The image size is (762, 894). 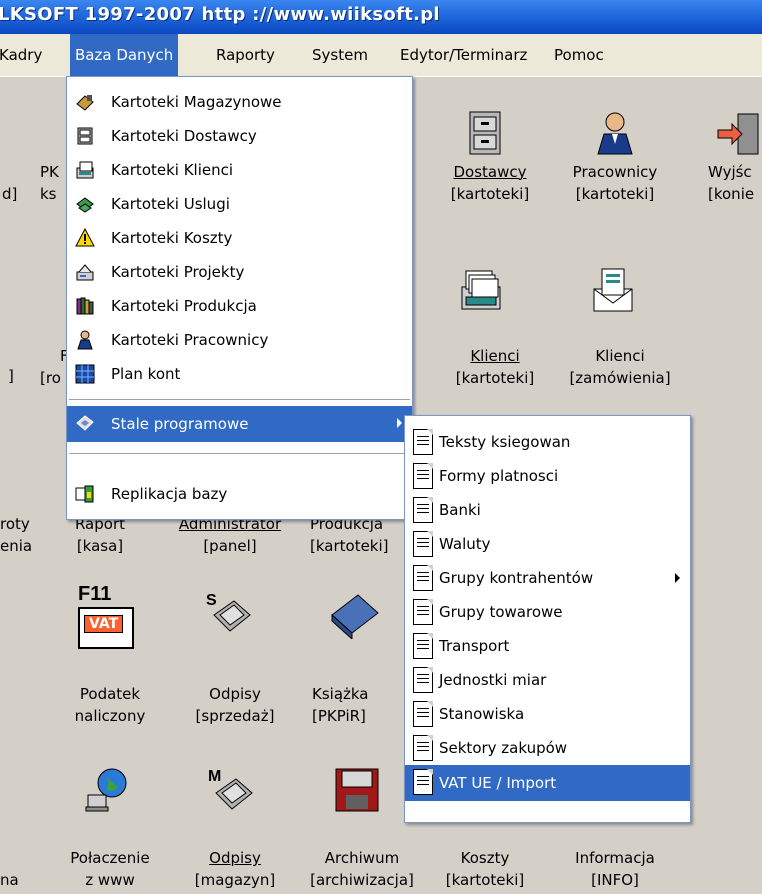 What do you see at coordinates (85, 136) in the screenshot?
I see `cabinet-small-icon` at bounding box center [85, 136].